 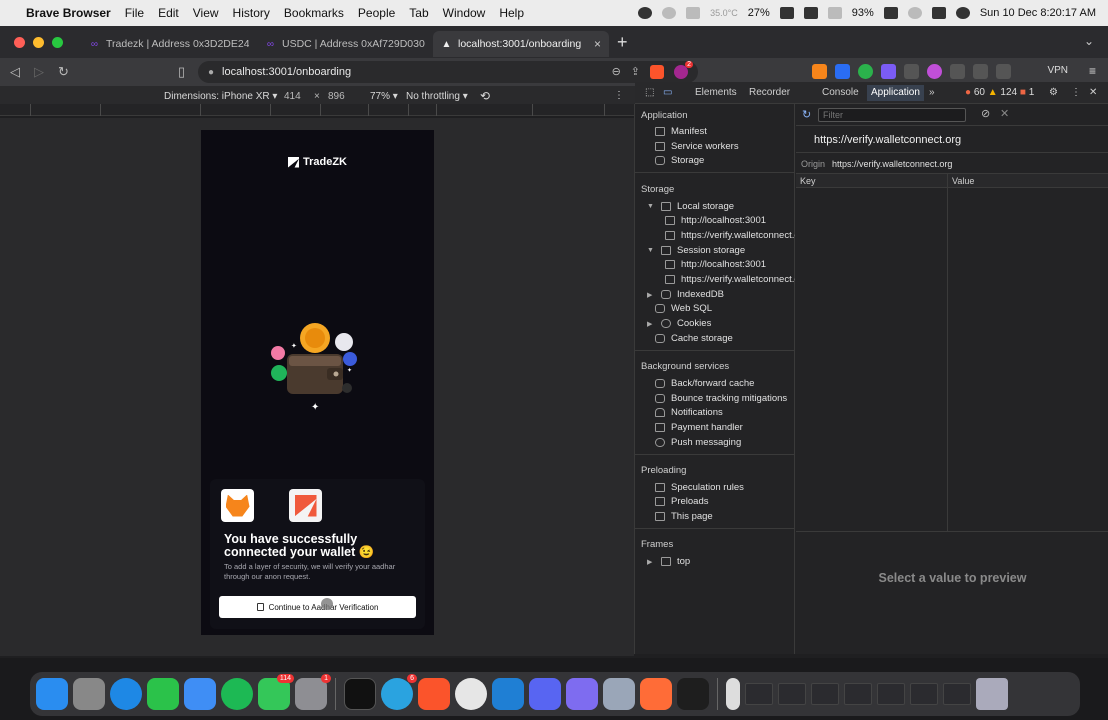 What do you see at coordinates (895, 93) in the screenshot?
I see `tab-application: Application` at bounding box center [895, 93].